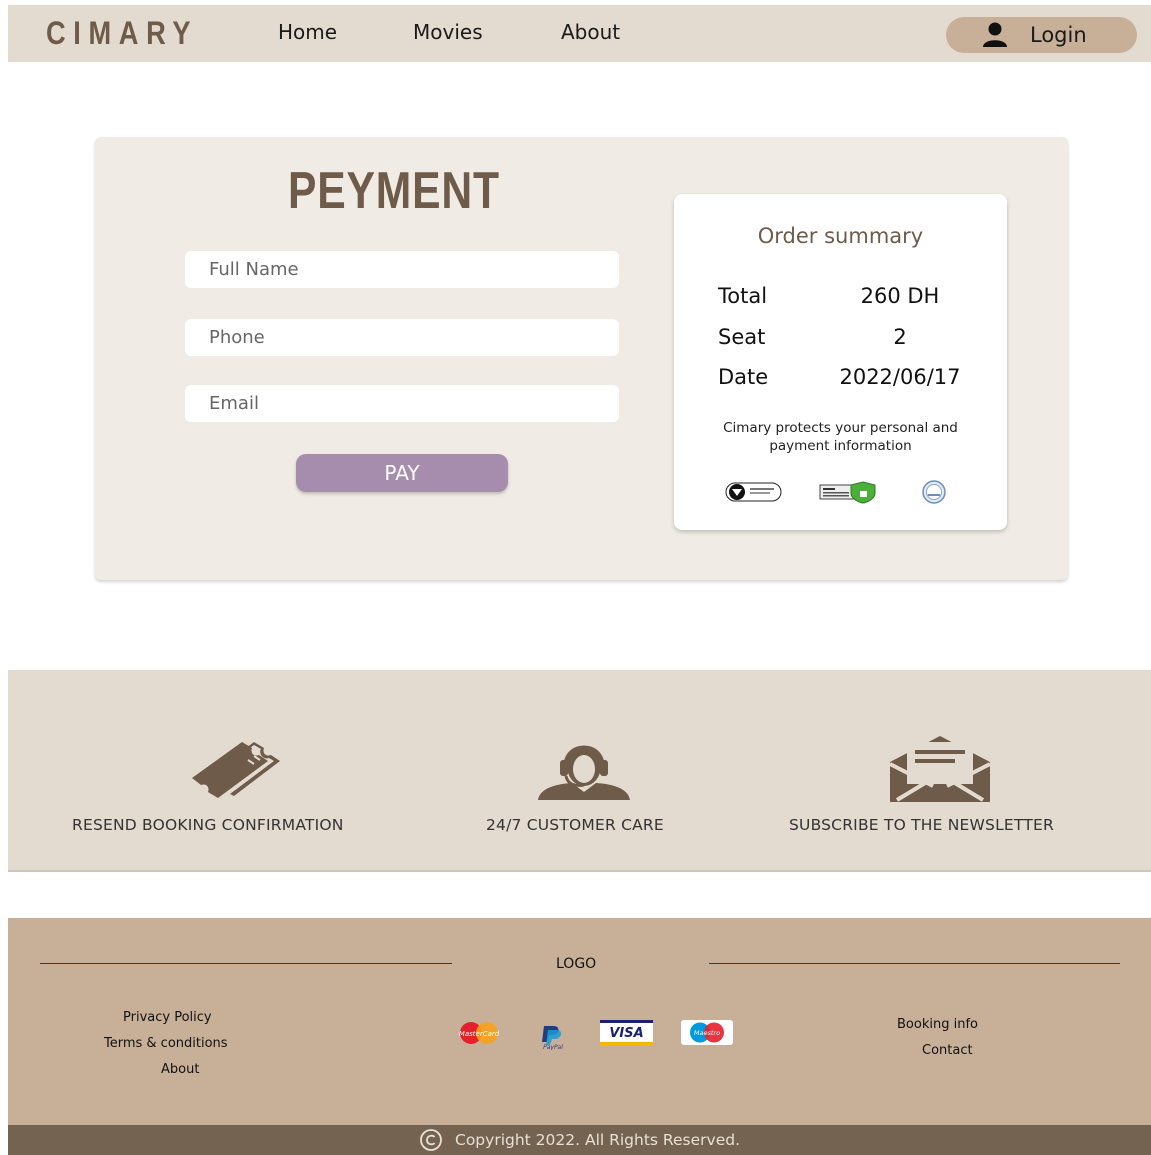 This screenshot has height=1155, width=1151. I want to click on svg-text: VISA, so click(626, 1033).